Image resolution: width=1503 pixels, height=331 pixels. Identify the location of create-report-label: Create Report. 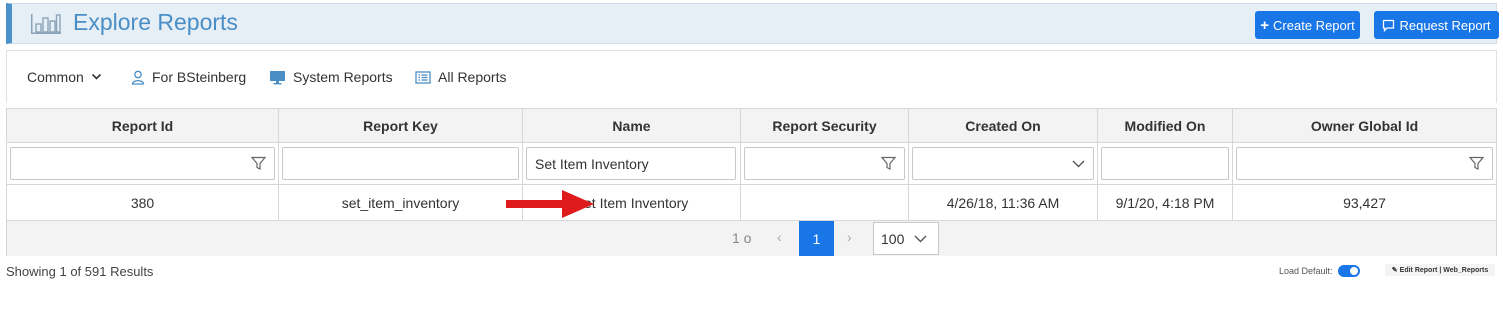
(1314, 25).